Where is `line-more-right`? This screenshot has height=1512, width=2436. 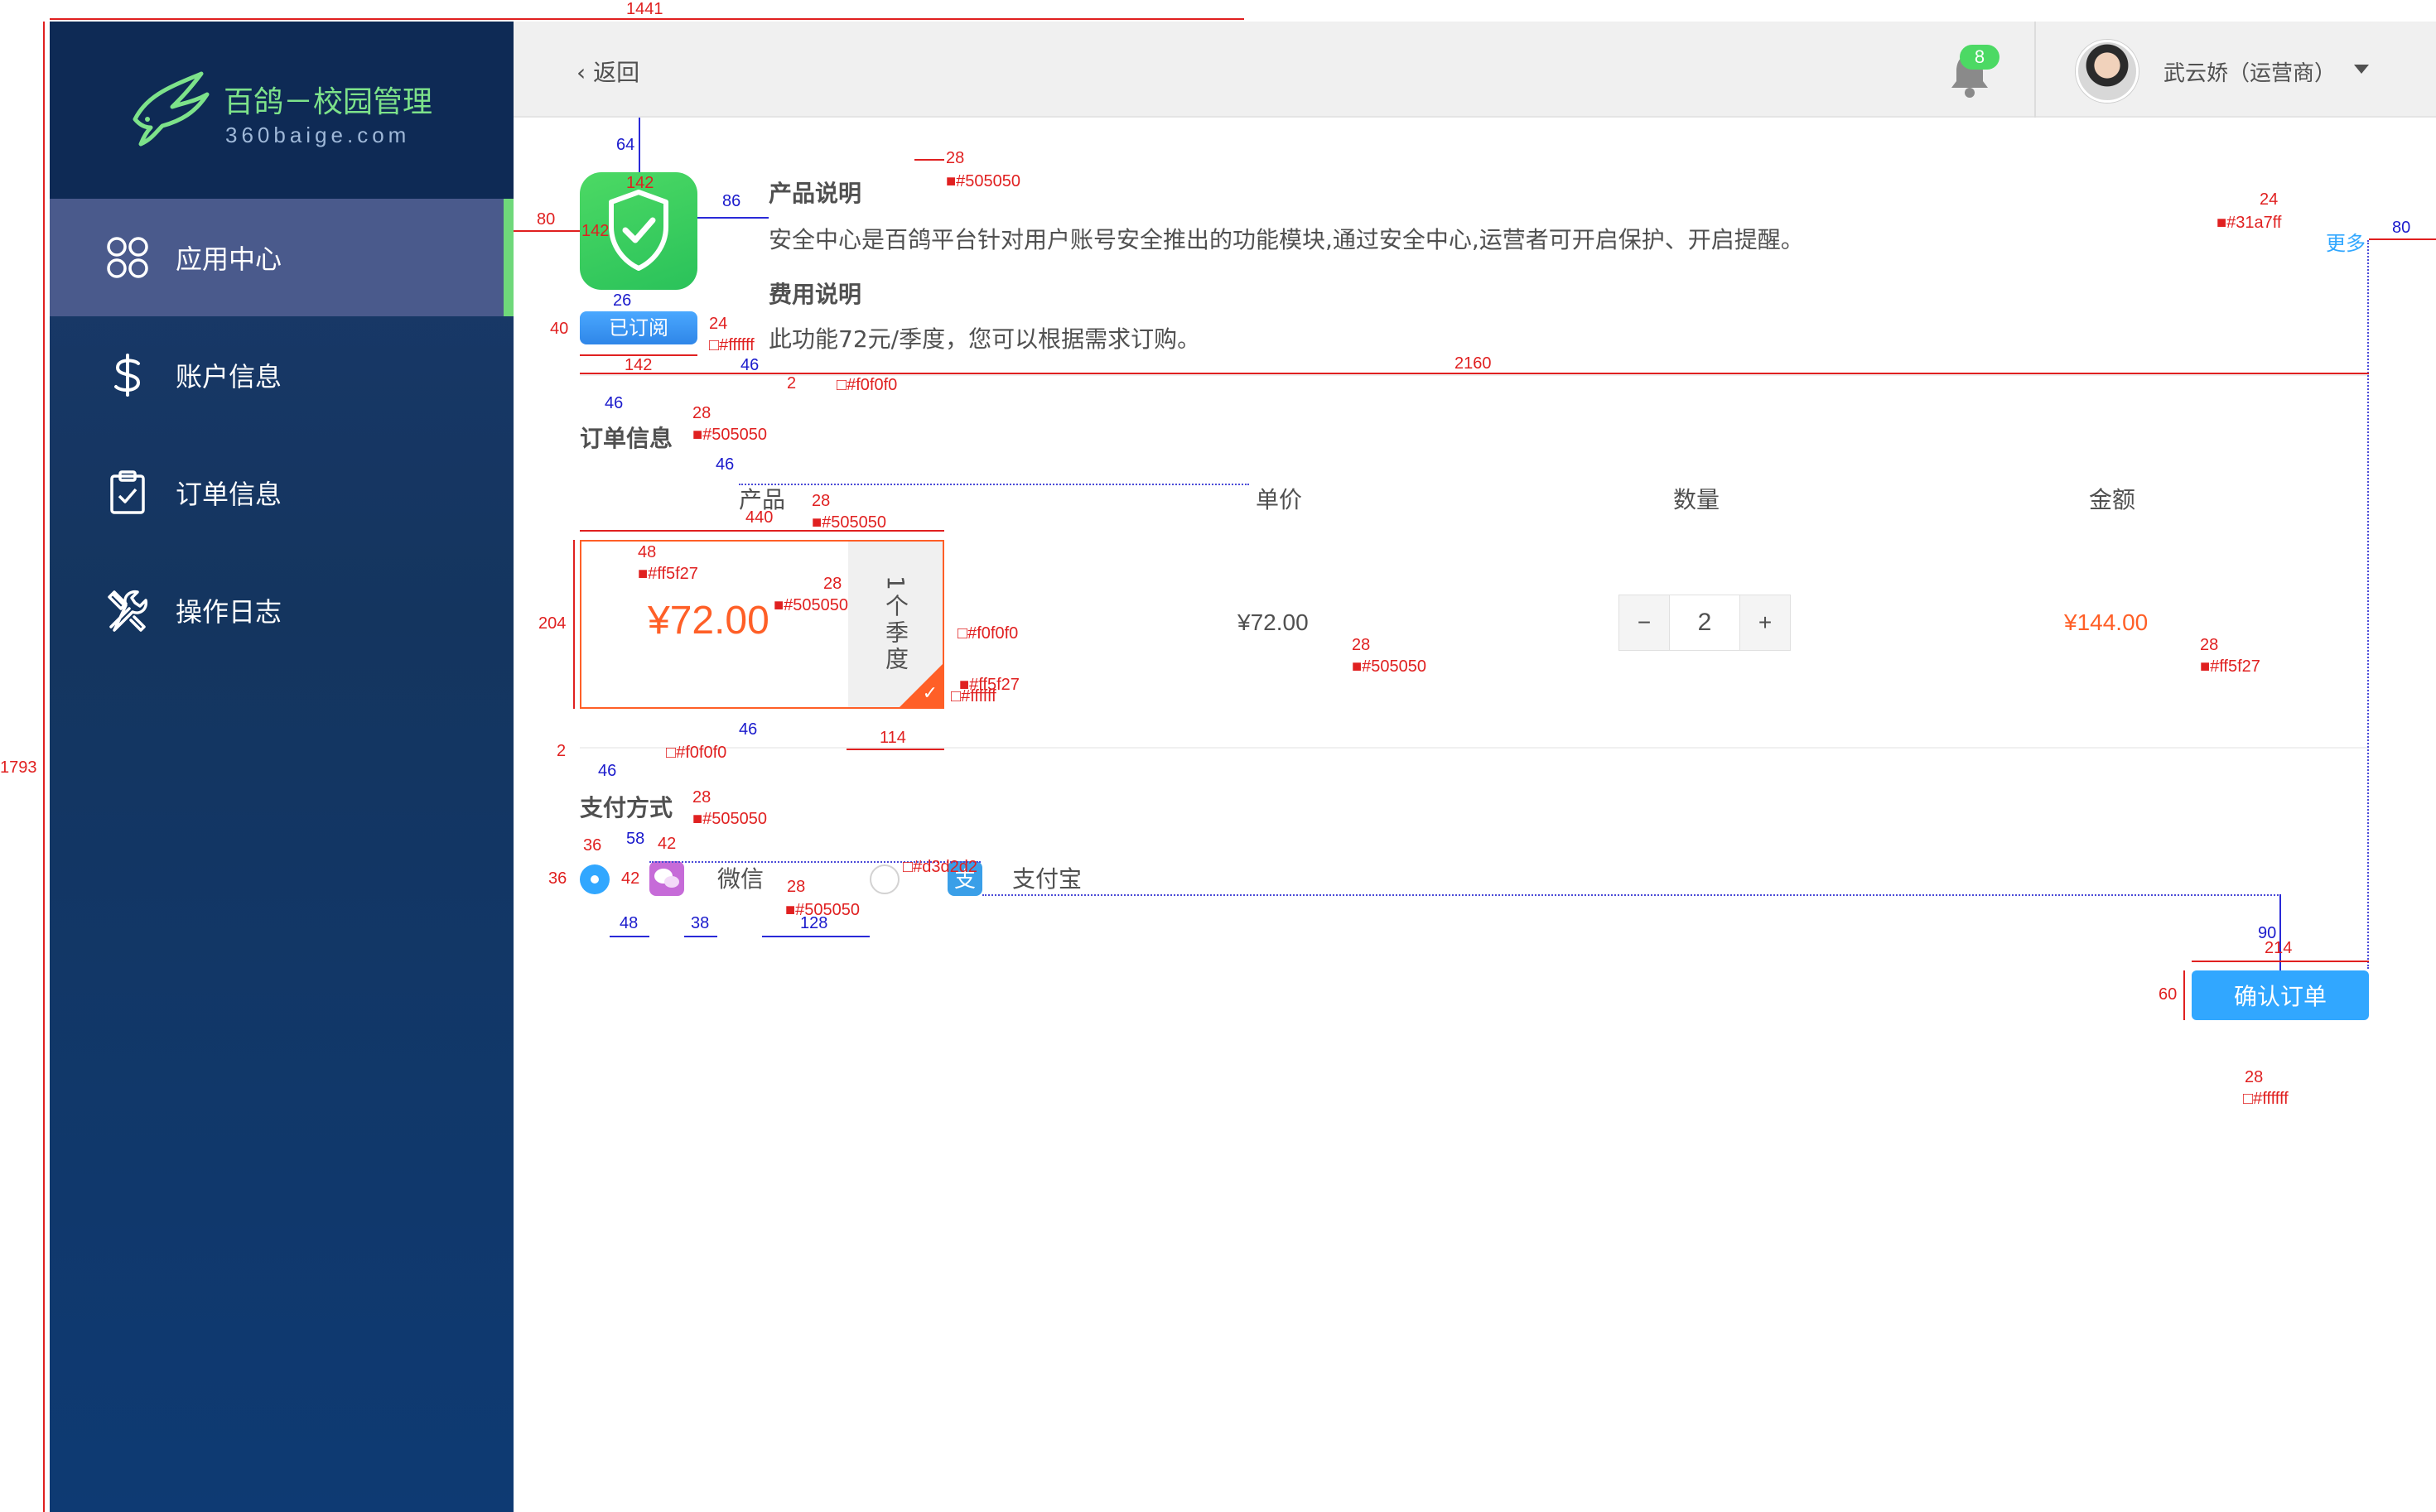
line-more-right is located at coordinates (2402, 239).